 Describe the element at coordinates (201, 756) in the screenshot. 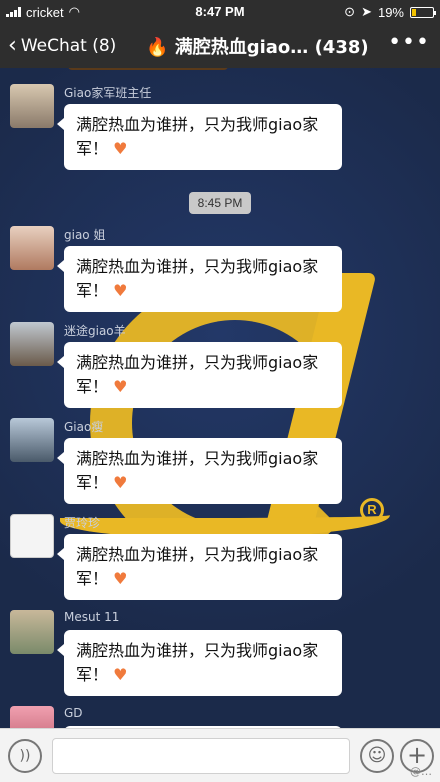

I see `message-input` at that location.